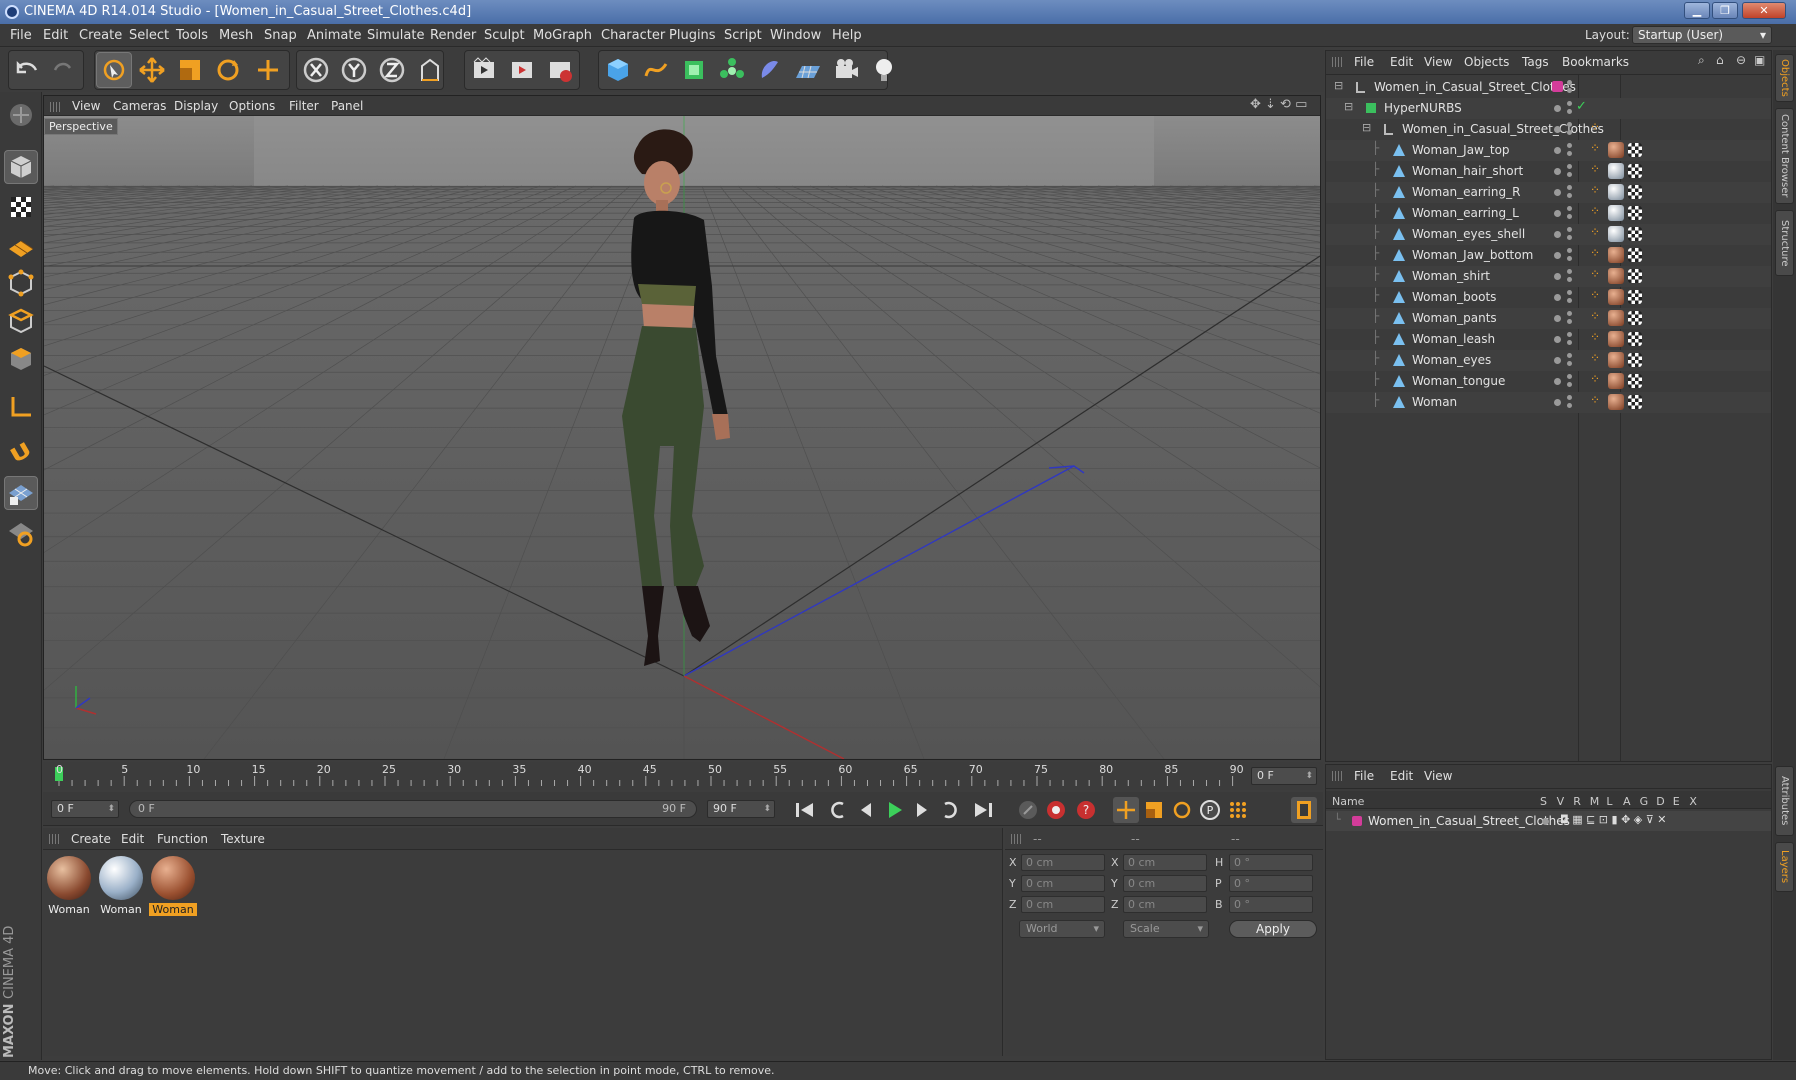  I want to click on layer-flag-icons: ◘ ▦ ⊑ ⊡ ▮ ✥ ◈ ⊽ ✕, so click(1613, 819).